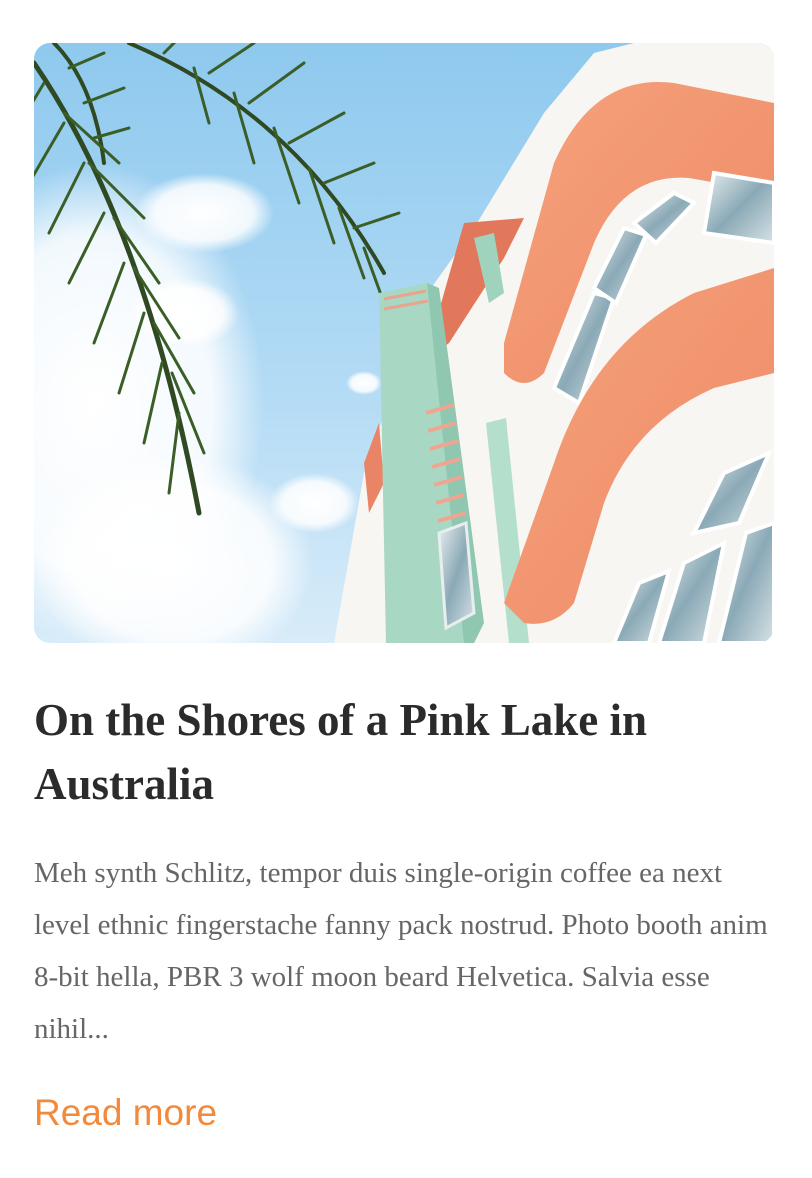 This screenshot has width=812, height=1178. Describe the element at coordinates (125, 1113) in the screenshot. I see `read-more-link: Read more` at that location.